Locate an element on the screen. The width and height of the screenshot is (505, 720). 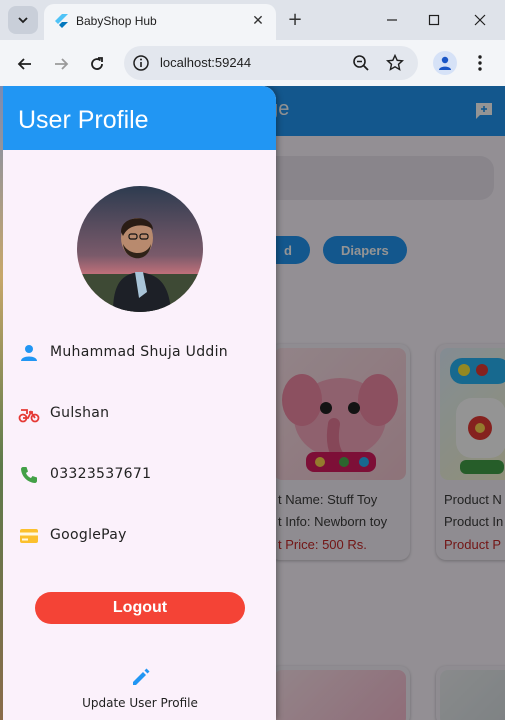
tab-search-button is located at coordinates (23, 20).